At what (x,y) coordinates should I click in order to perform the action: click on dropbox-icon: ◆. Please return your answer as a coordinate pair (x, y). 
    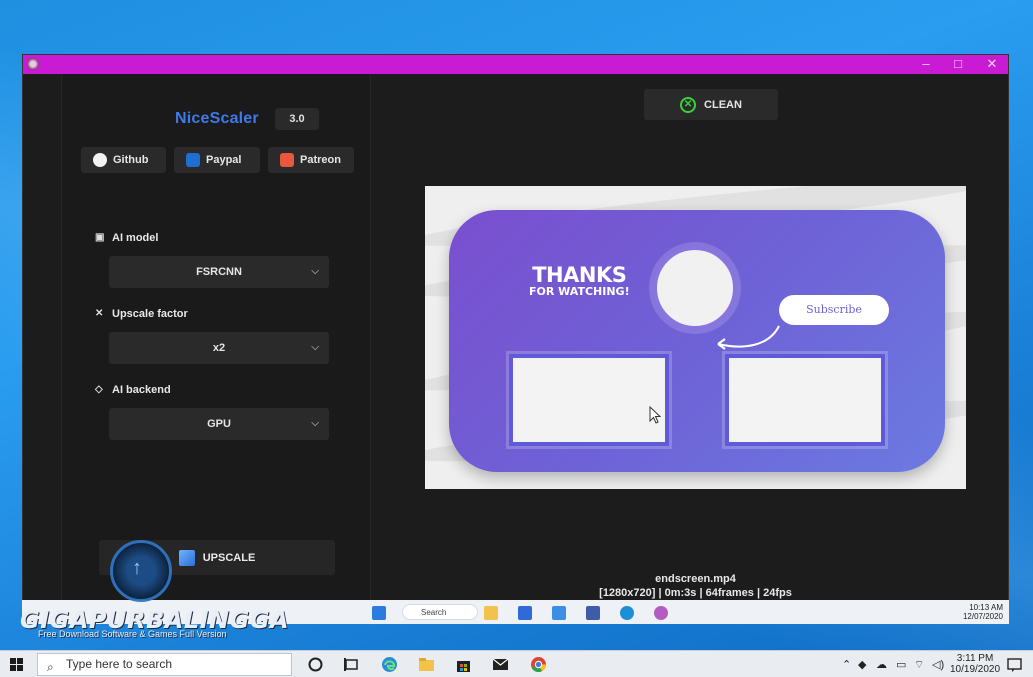
    Looking at the image, I should click on (862, 664).